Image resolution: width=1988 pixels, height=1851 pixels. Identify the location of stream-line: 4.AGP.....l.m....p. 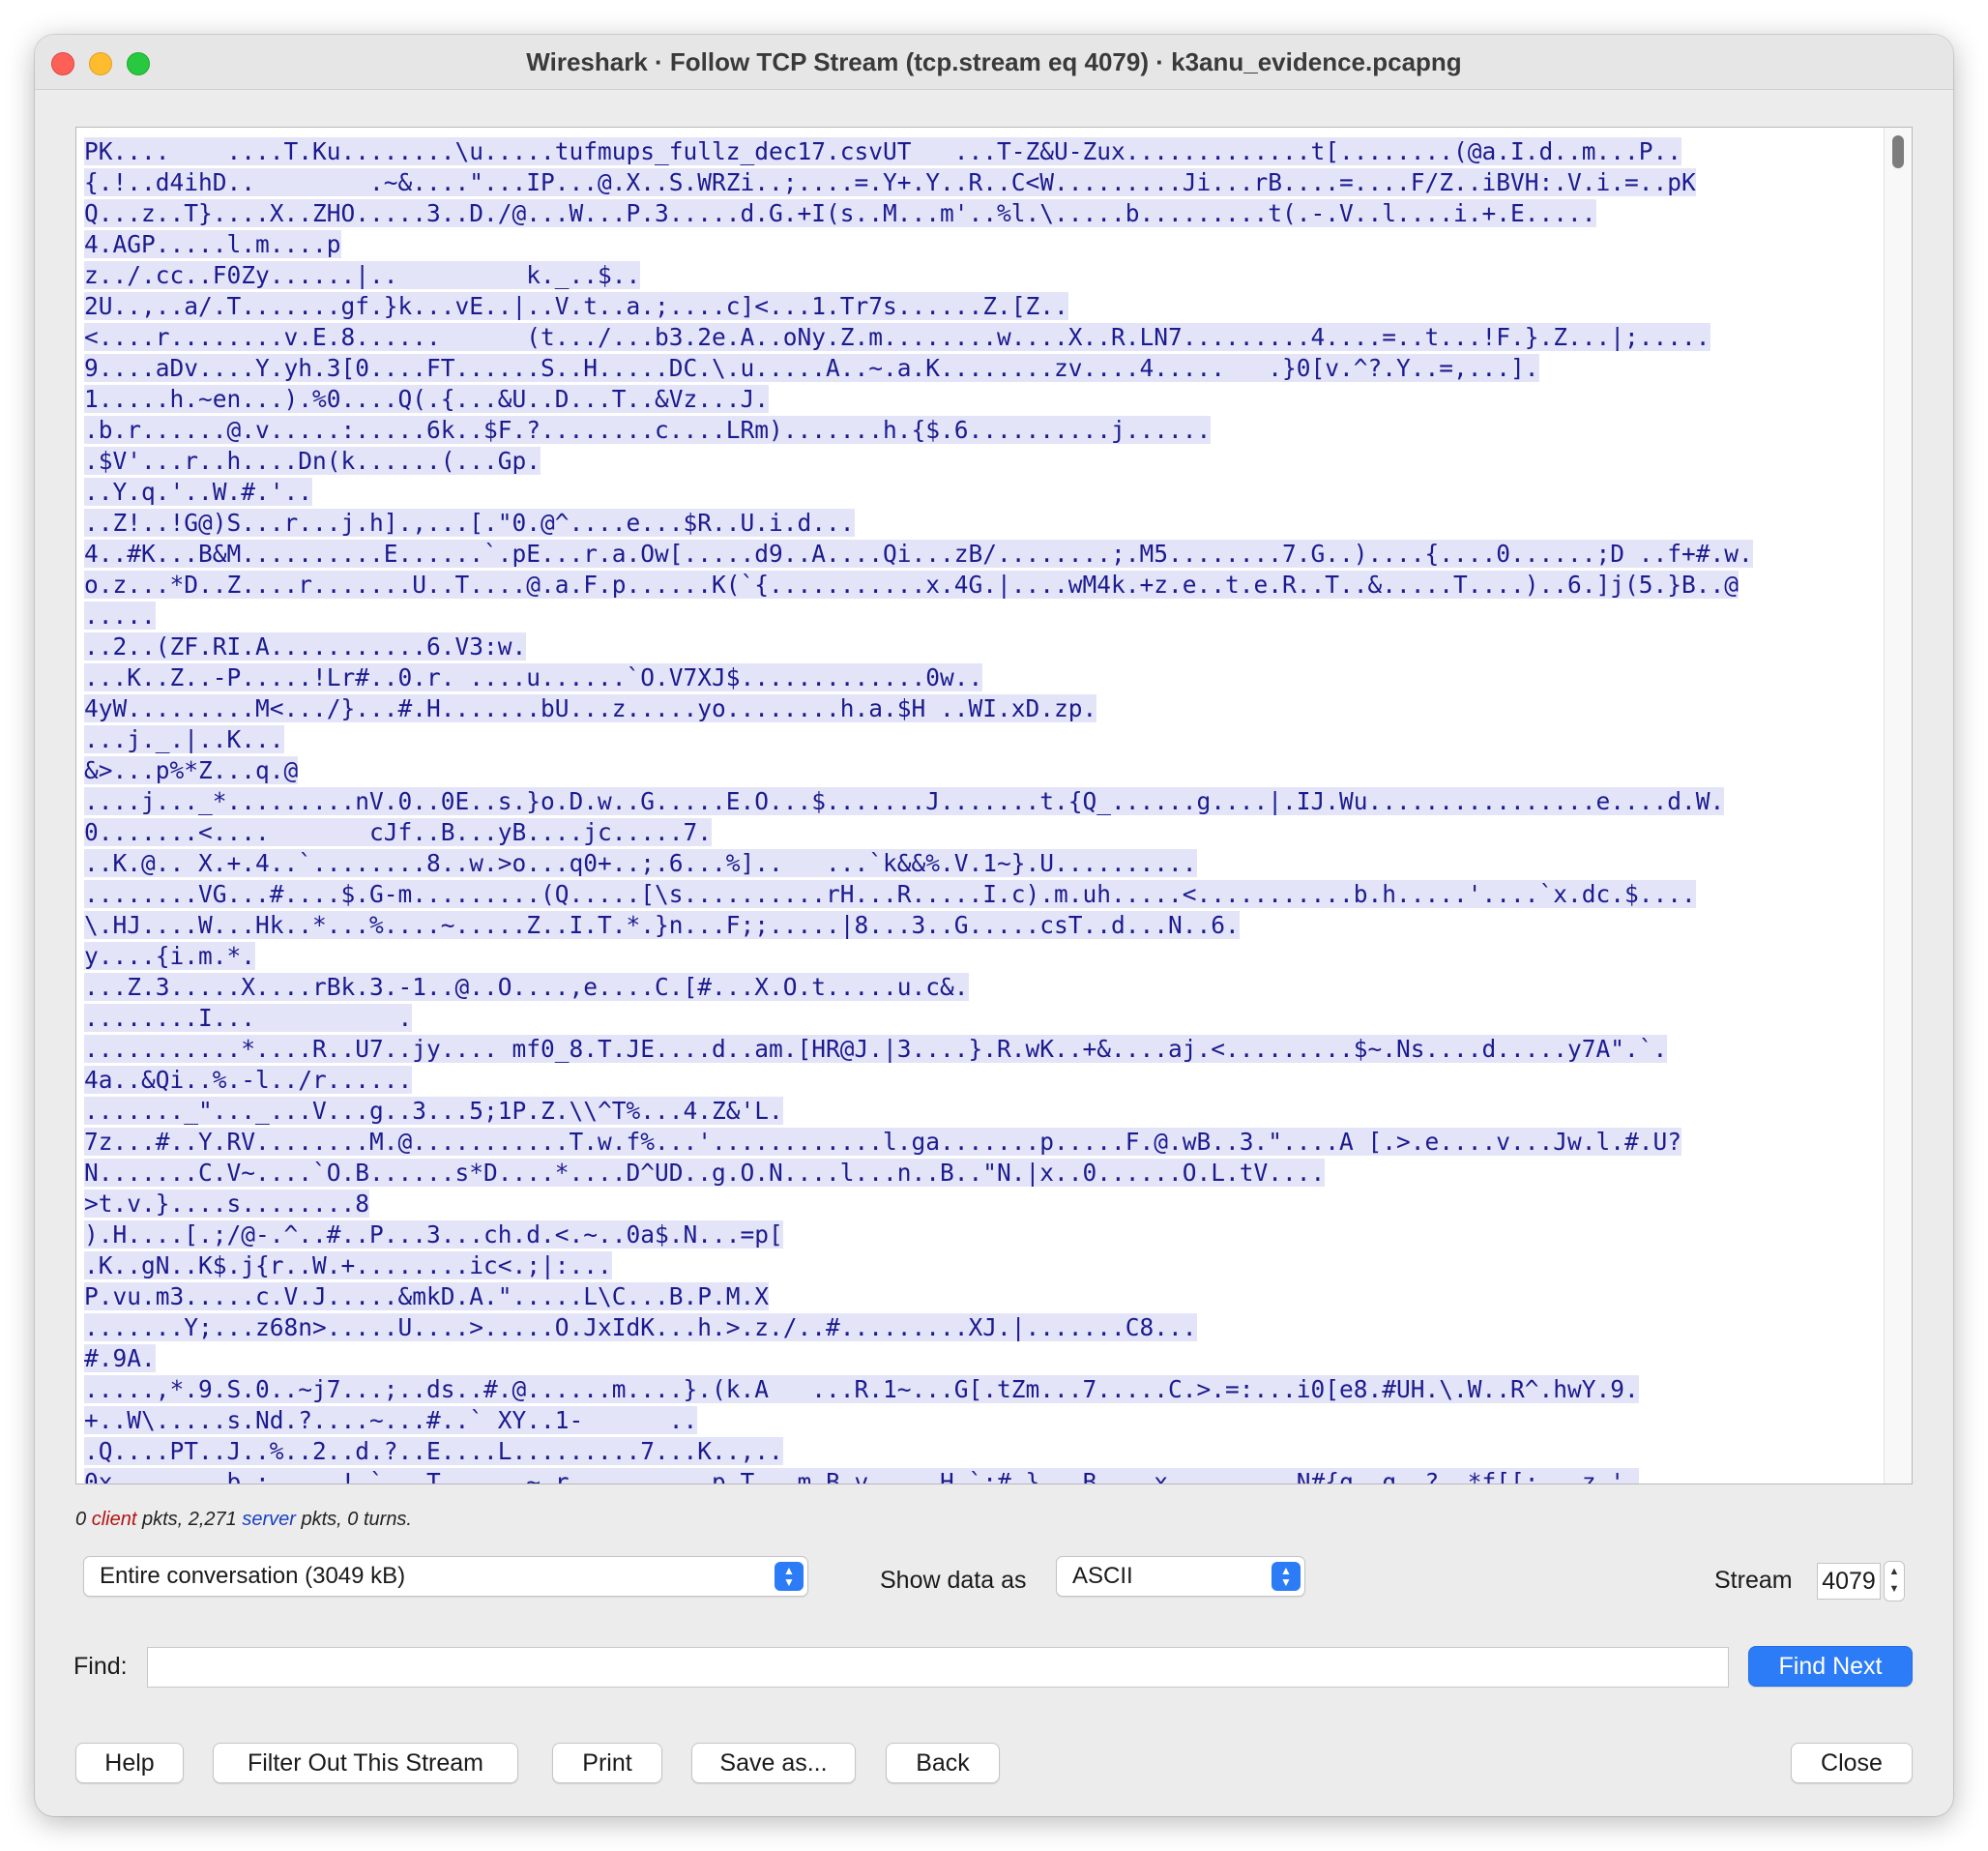
(978, 244).